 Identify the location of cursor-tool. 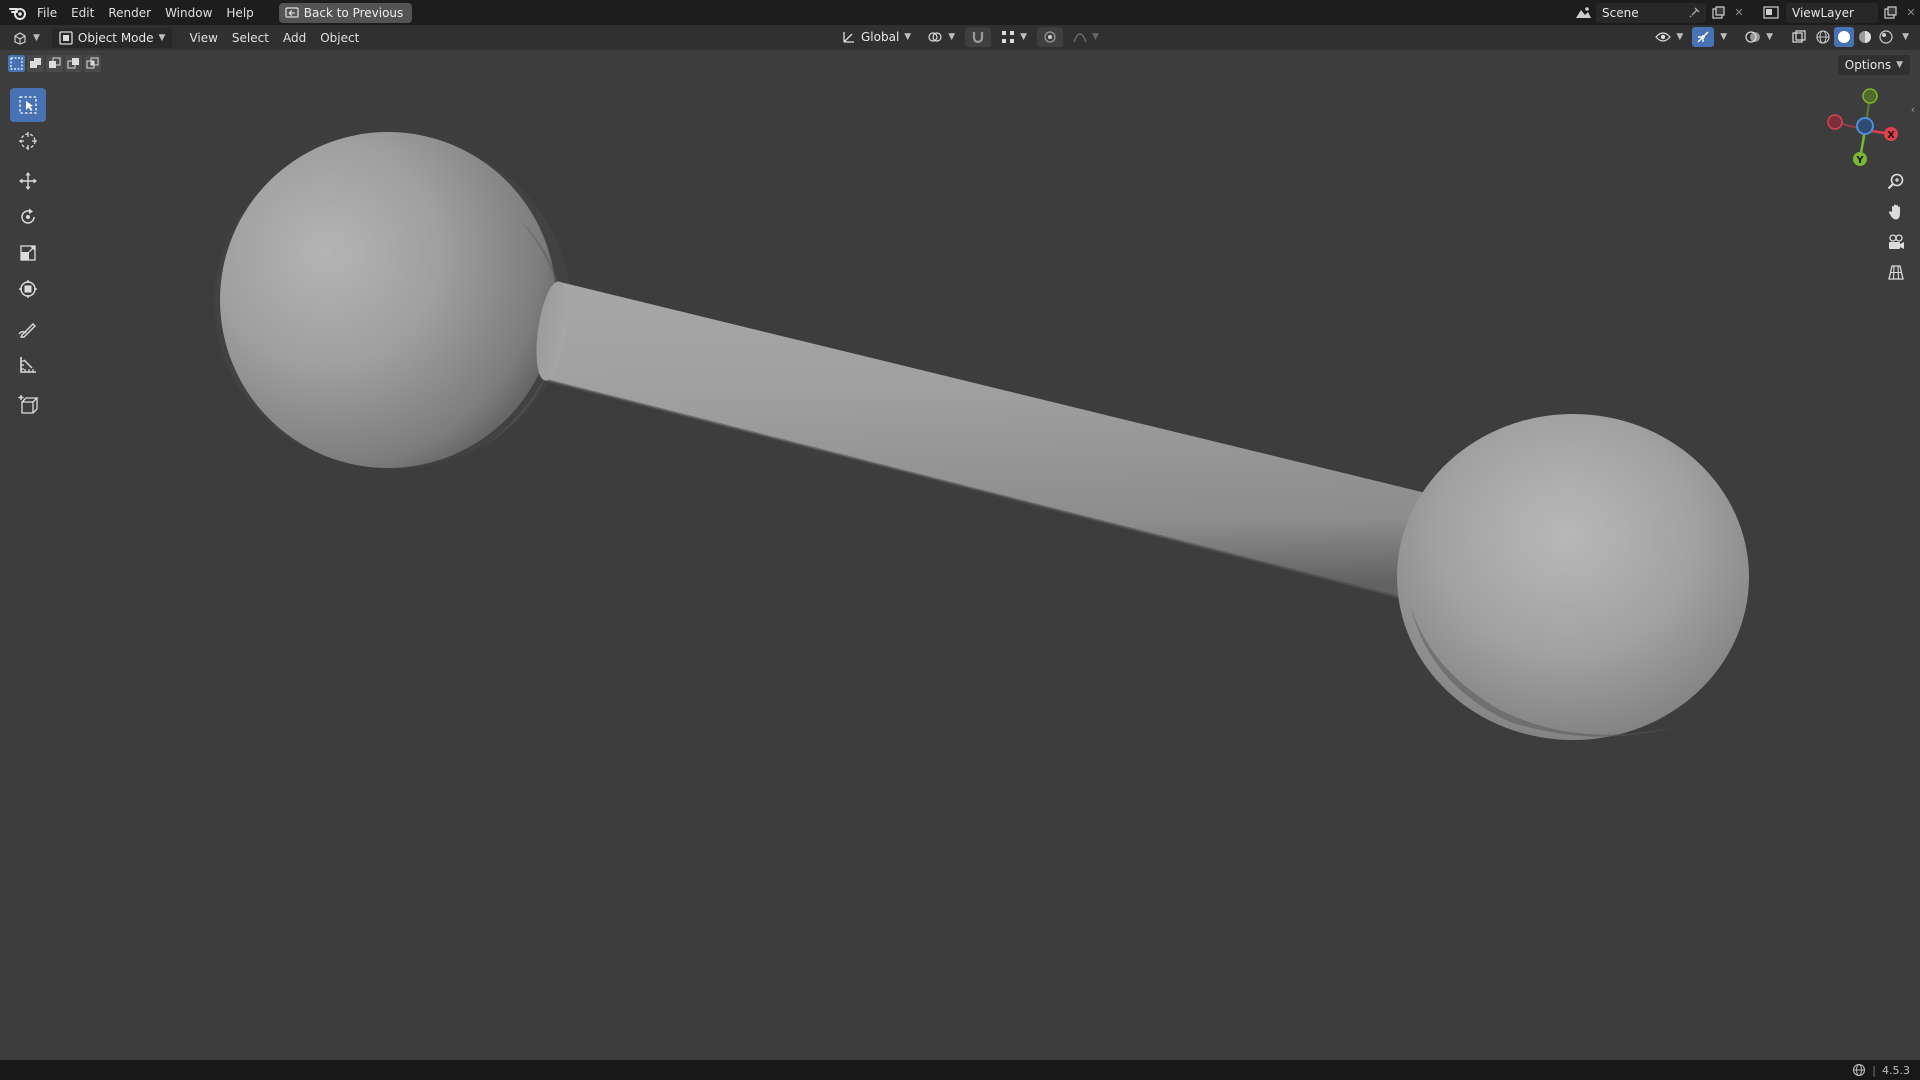
(28, 141).